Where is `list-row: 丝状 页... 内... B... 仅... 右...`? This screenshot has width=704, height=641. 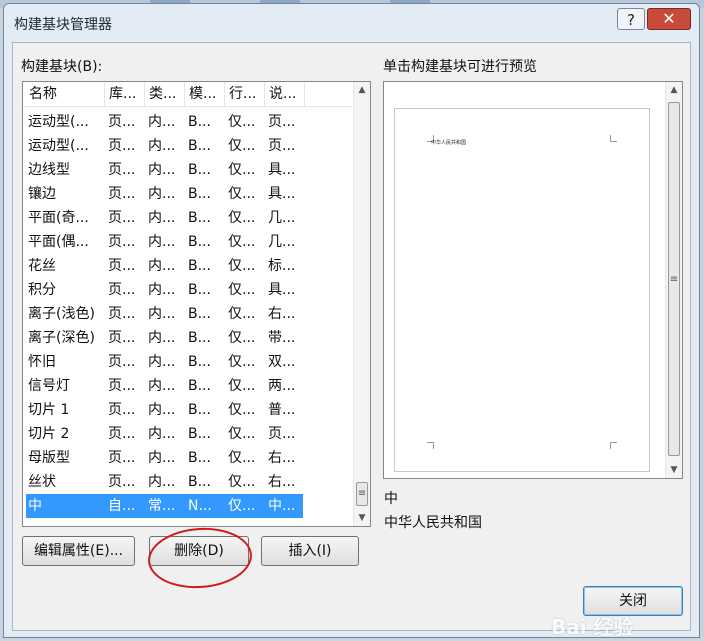
list-row: 丝状 页... 内... B... 仅... 右... is located at coordinates (164, 482).